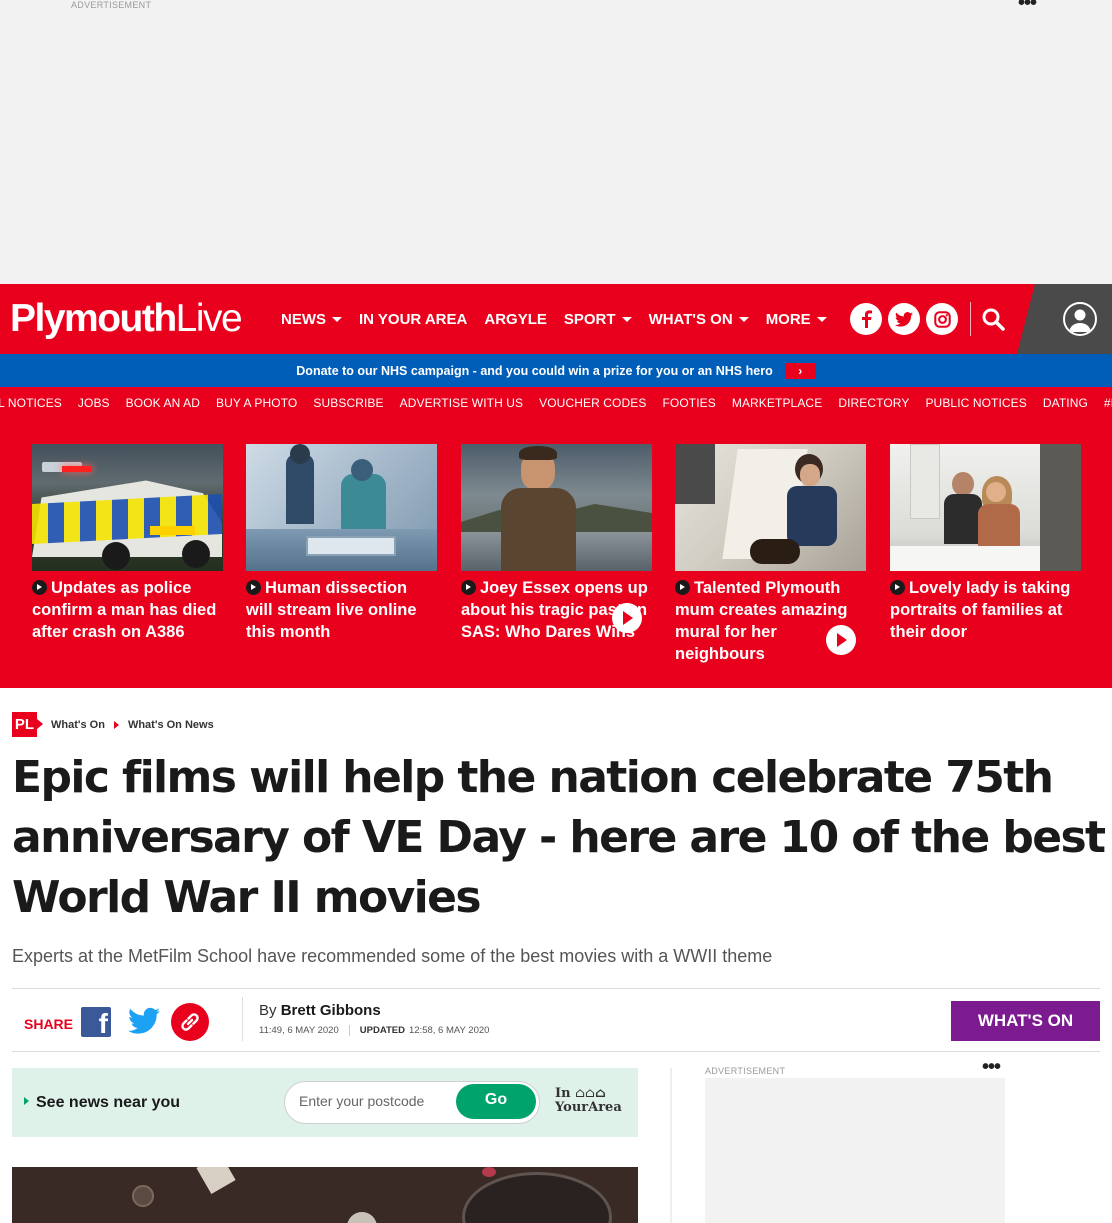 Image resolution: width=1112 pixels, height=1223 pixels. What do you see at coordinates (1080, 319) in the screenshot?
I see `user-icon` at bounding box center [1080, 319].